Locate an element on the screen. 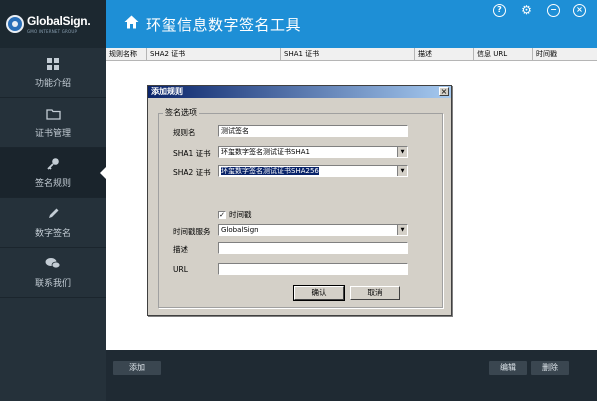 This screenshot has height=401, width=597. sha1-select: 环玺数字签名测试证书SHA1 ▼ is located at coordinates (313, 152).